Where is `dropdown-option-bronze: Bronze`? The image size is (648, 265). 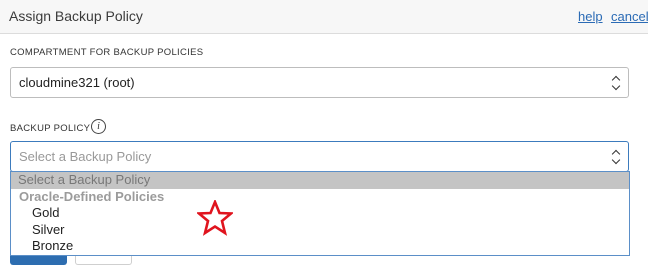 dropdown-option-bronze: Bronze is located at coordinates (320, 246).